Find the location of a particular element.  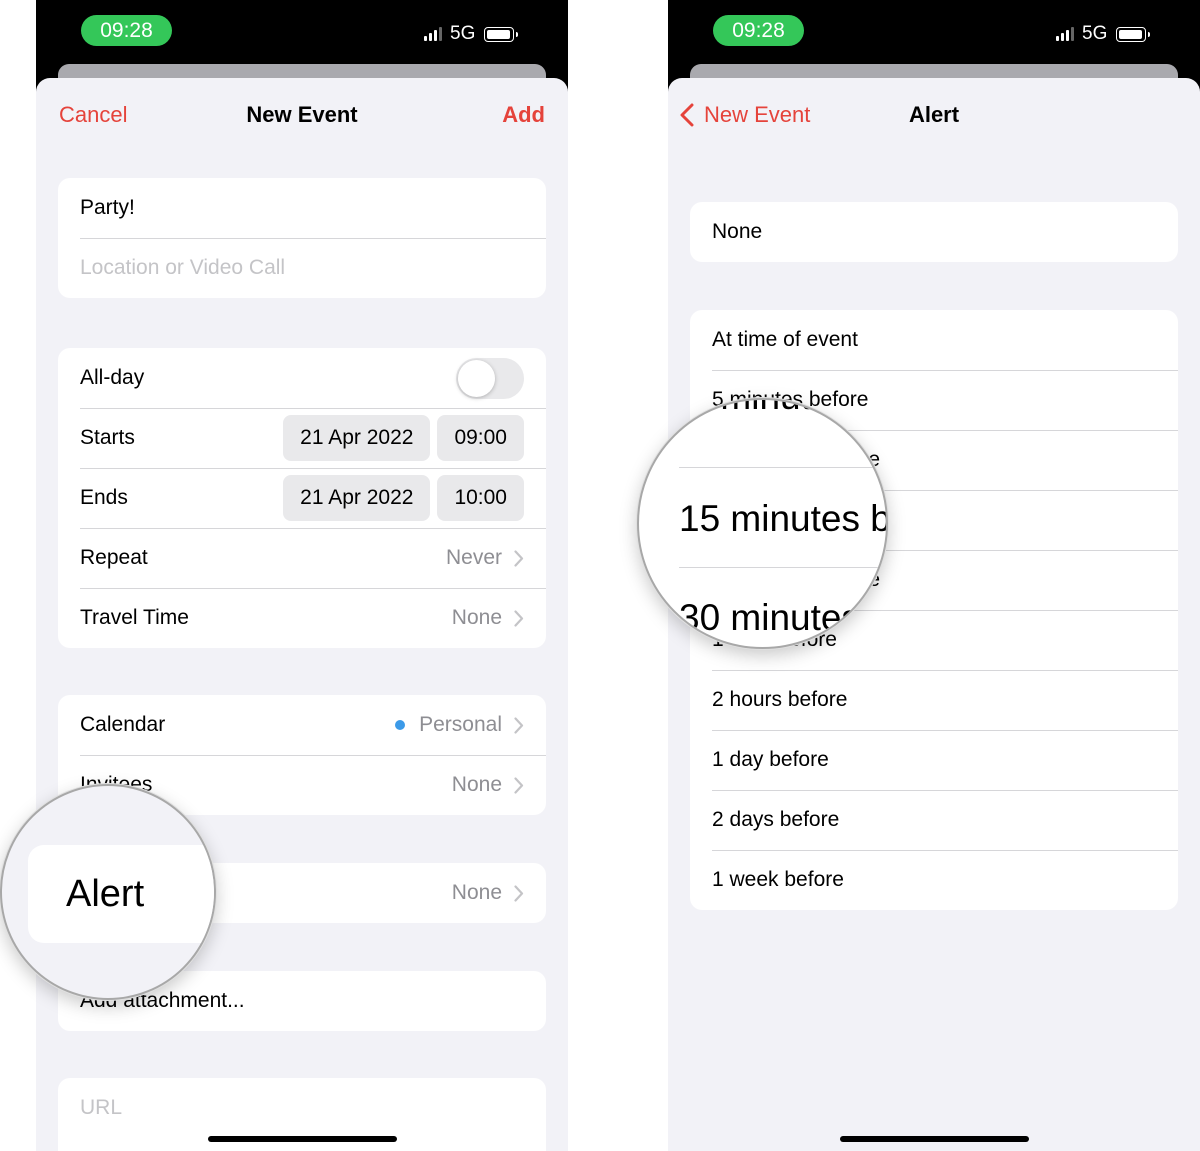

starts-row: Starts 21 Apr 2022 09:00 is located at coordinates (302, 438).